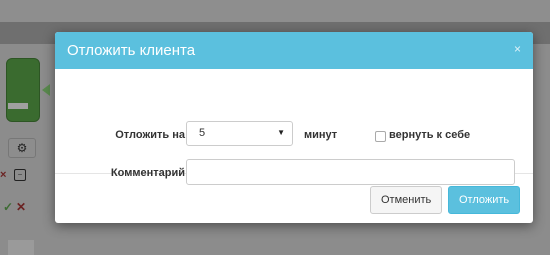 The image size is (550, 255). Describe the element at coordinates (484, 200) in the screenshot. I see `postpone-button: Отложить` at that location.